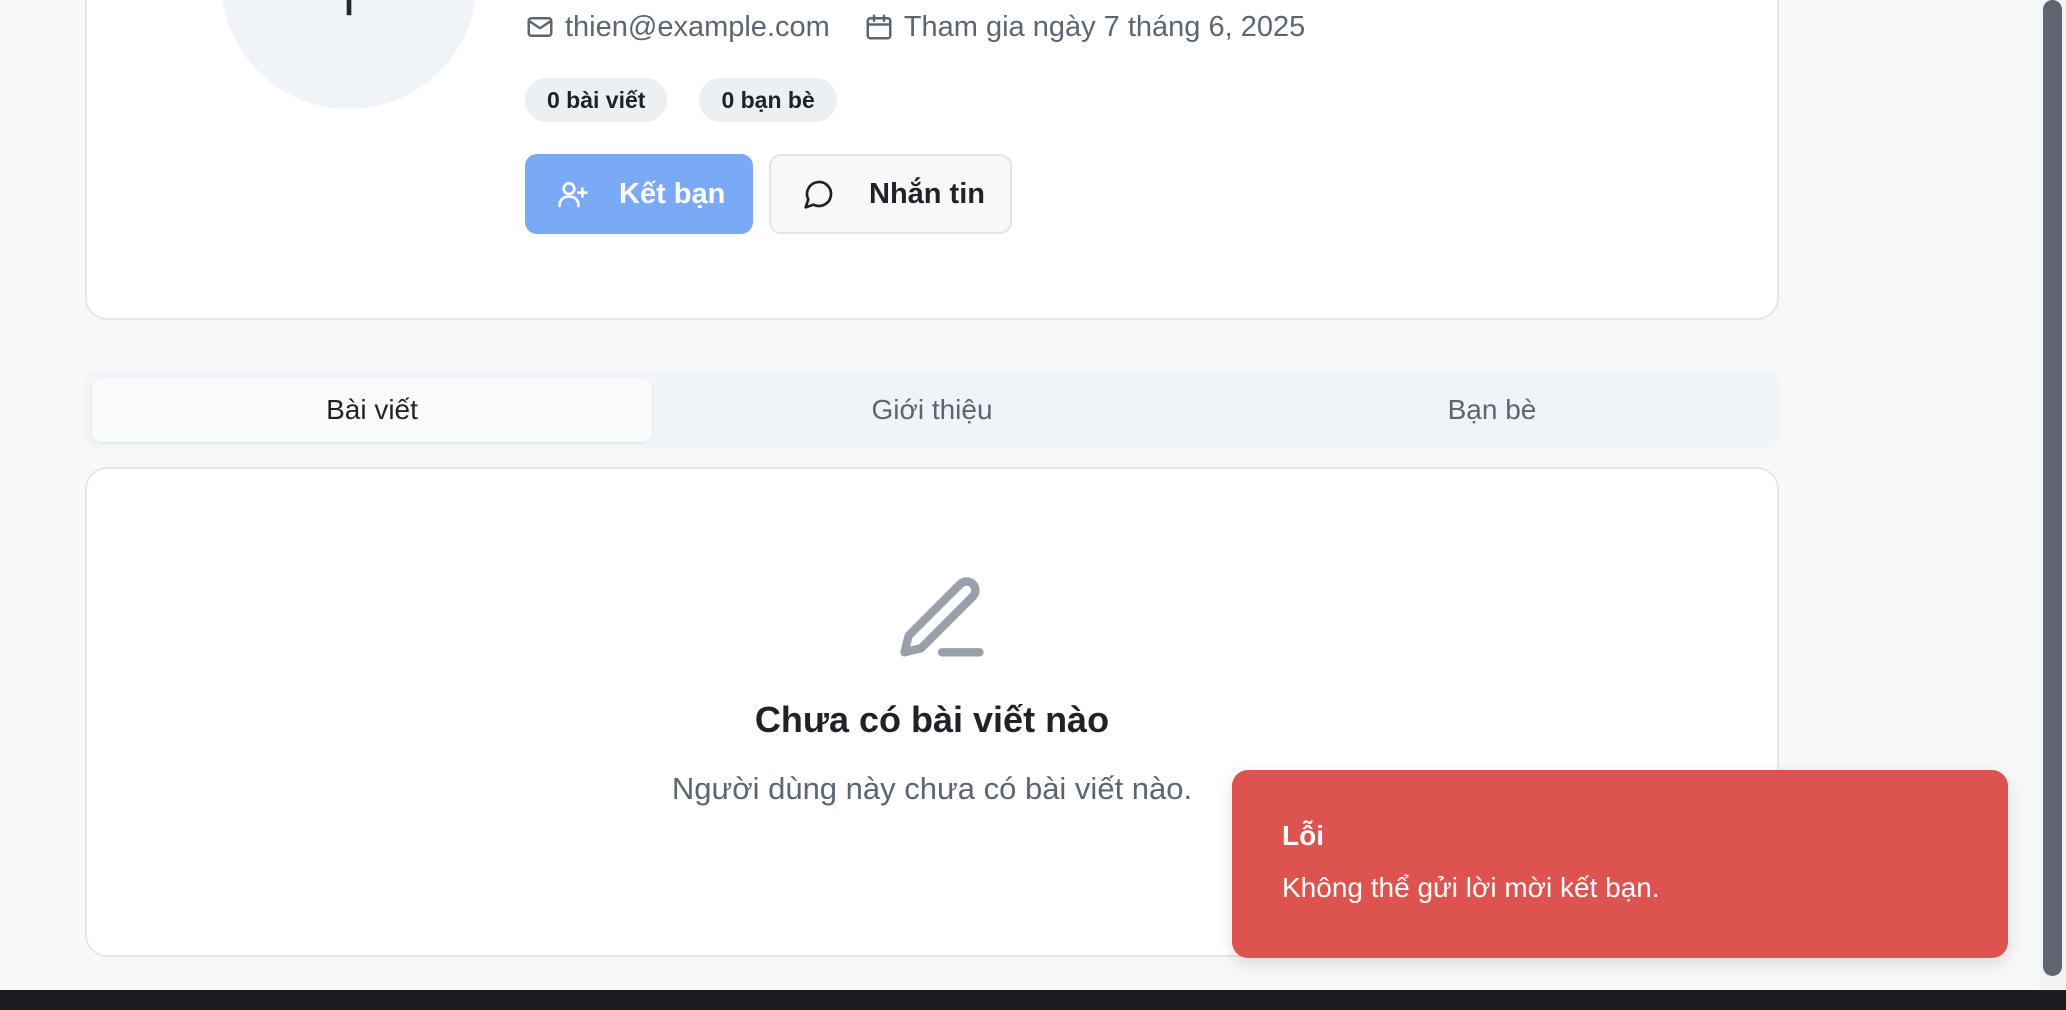  I want to click on window-bottom-edge, so click(1033, 1000).